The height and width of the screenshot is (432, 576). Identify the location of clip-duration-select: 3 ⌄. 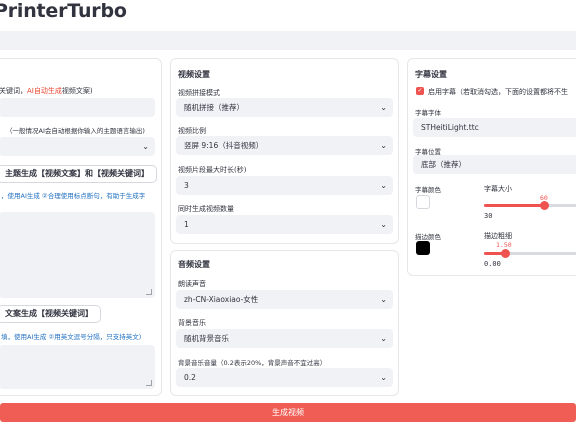
(284, 185).